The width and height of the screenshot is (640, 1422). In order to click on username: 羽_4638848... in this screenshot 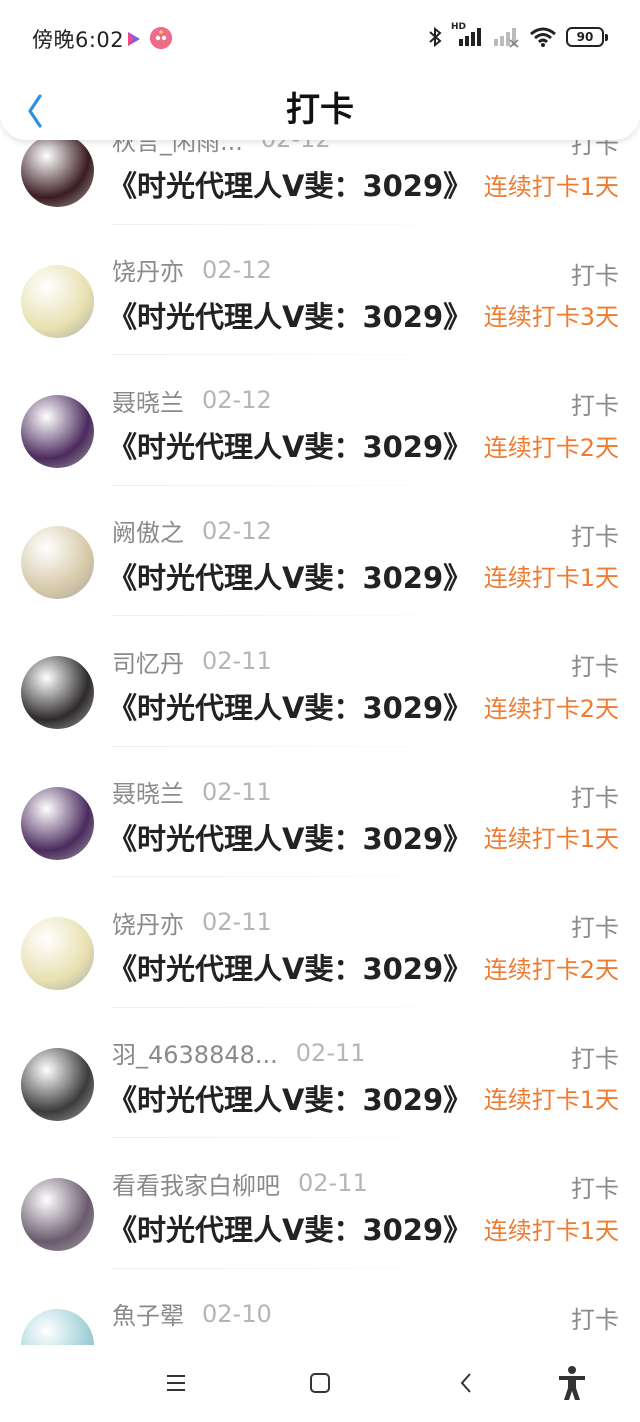, I will do `click(195, 1052)`.